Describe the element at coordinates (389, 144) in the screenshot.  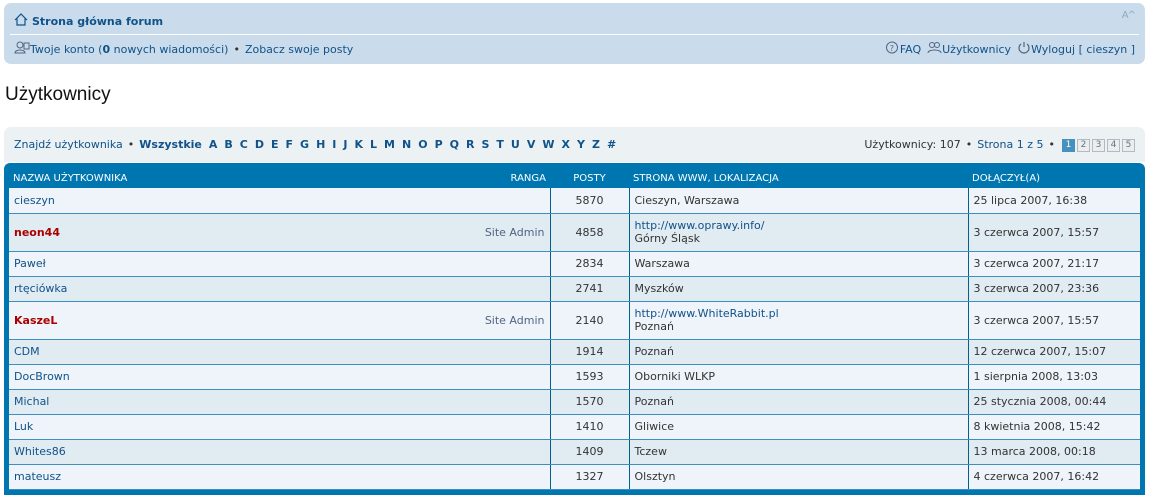
I see `letter-link: M` at that location.